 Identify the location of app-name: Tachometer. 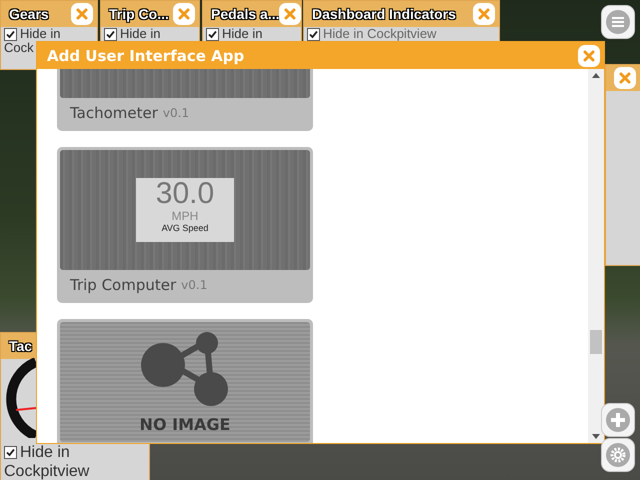
(114, 113).